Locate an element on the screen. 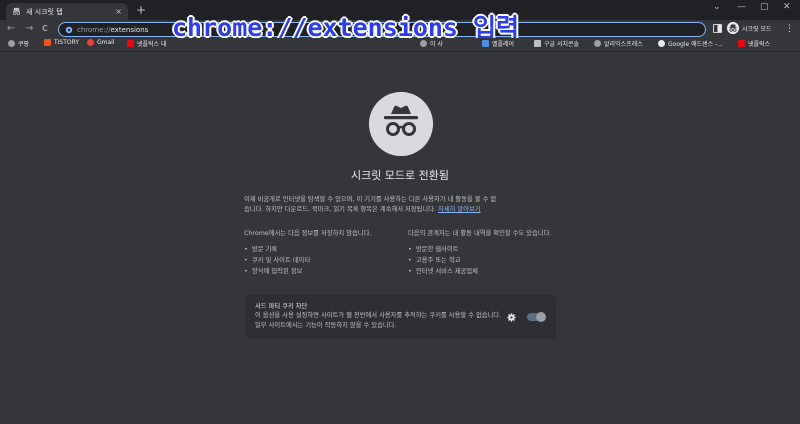 The image size is (800, 424). learn-more-link: 자세히 알아보기 is located at coordinates (459, 209).